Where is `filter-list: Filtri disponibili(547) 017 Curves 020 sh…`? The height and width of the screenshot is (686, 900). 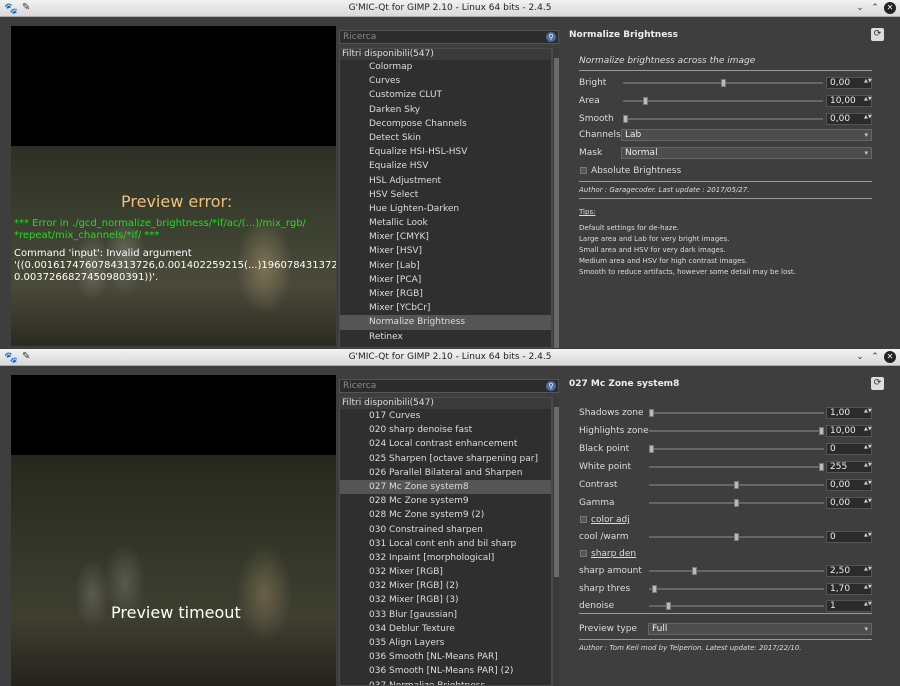 filter-list: Filtri disponibili(547) 017 Curves 020 sh… is located at coordinates (445, 541).